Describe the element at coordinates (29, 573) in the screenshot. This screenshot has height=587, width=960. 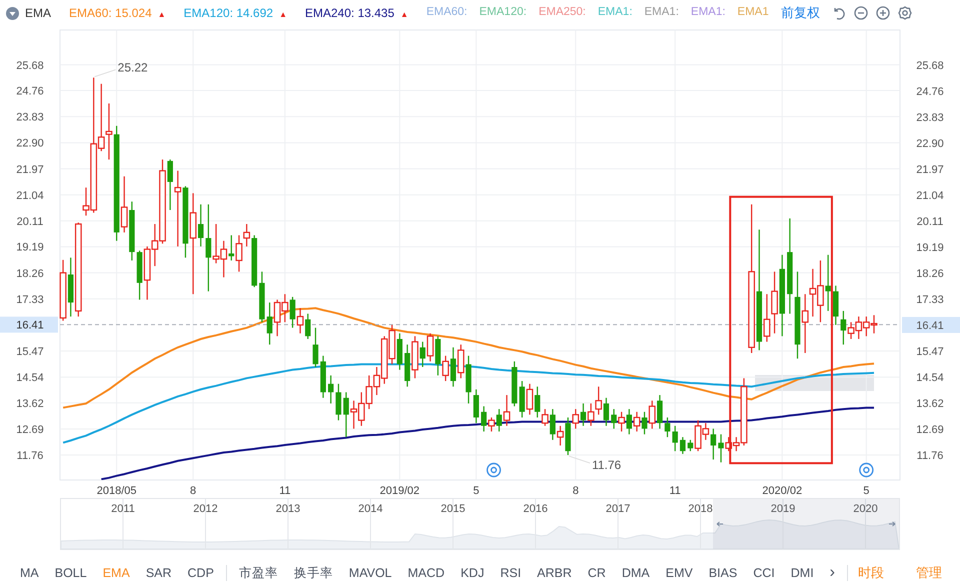
I see `indicator-tab: MA` at that location.